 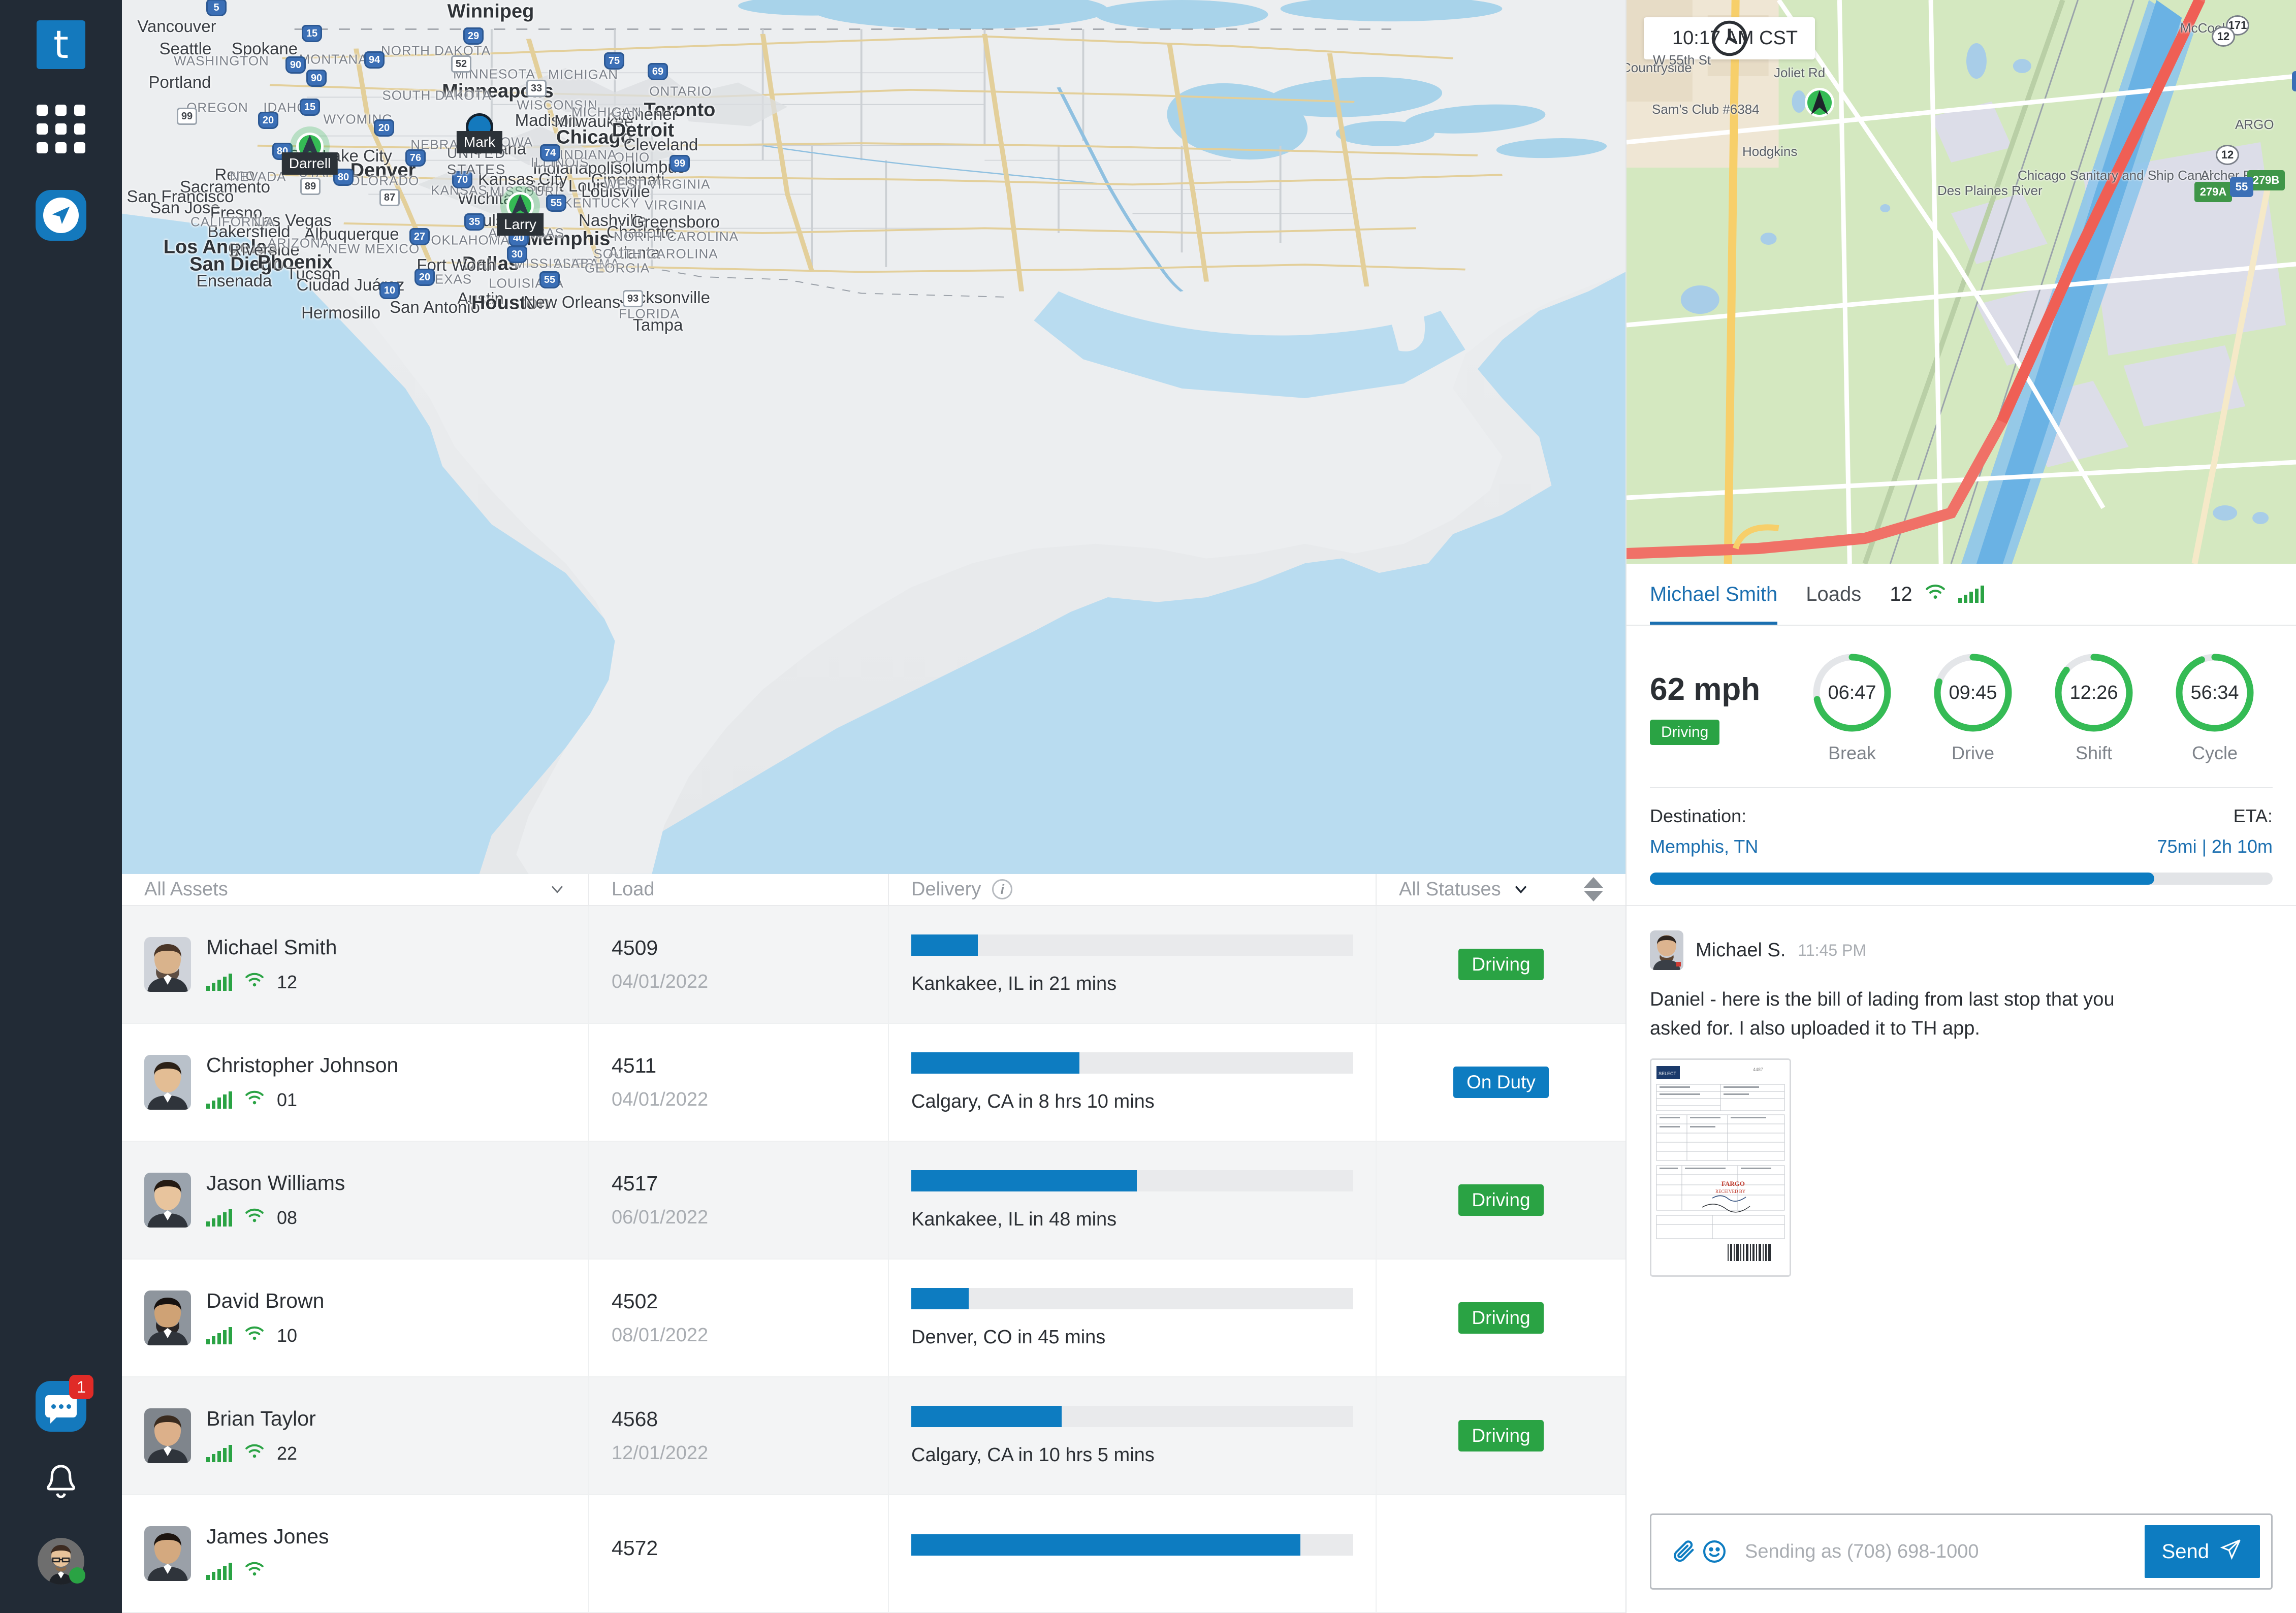 I want to click on mini-map-label: ARGO, so click(x=2254, y=124).